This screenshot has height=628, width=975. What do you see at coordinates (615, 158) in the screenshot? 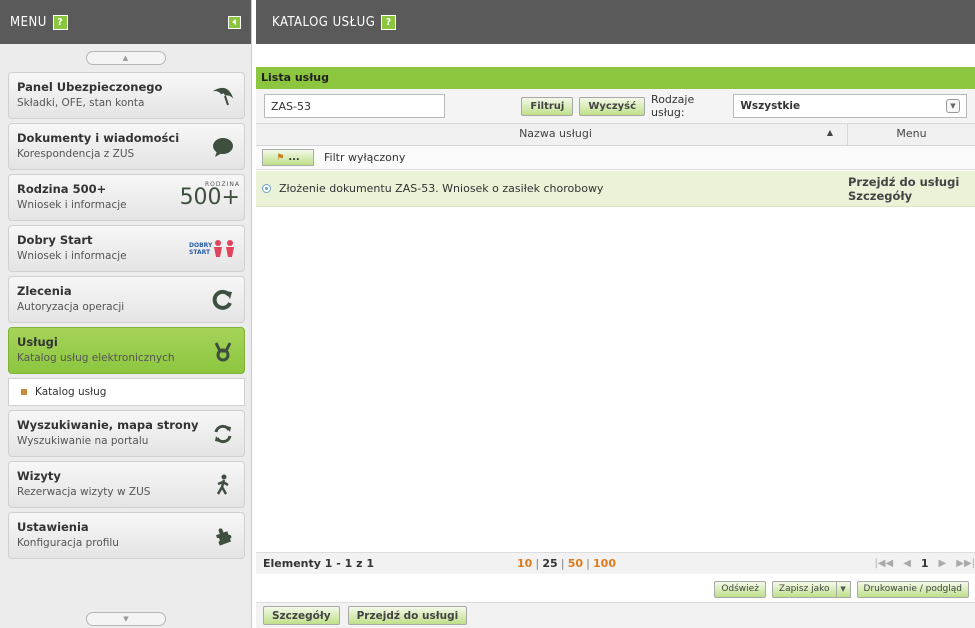
I see `filter-status-row: ⚑ ... Filtr wyłączony` at bounding box center [615, 158].